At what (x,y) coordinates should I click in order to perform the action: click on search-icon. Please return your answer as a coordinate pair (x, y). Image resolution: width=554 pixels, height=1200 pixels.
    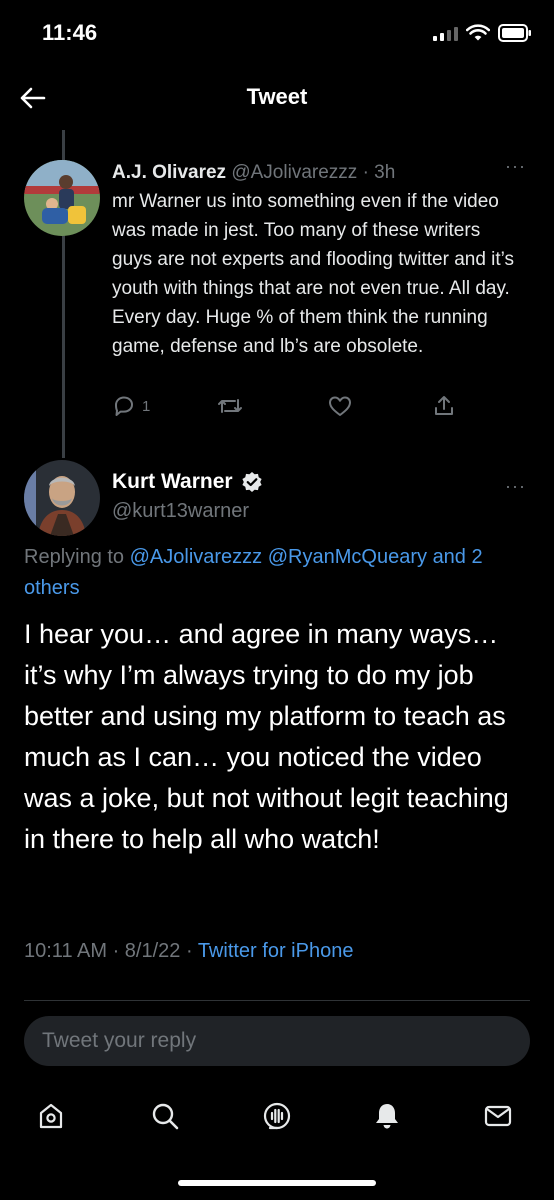
    Looking at the image, I should click on (165, 1116).